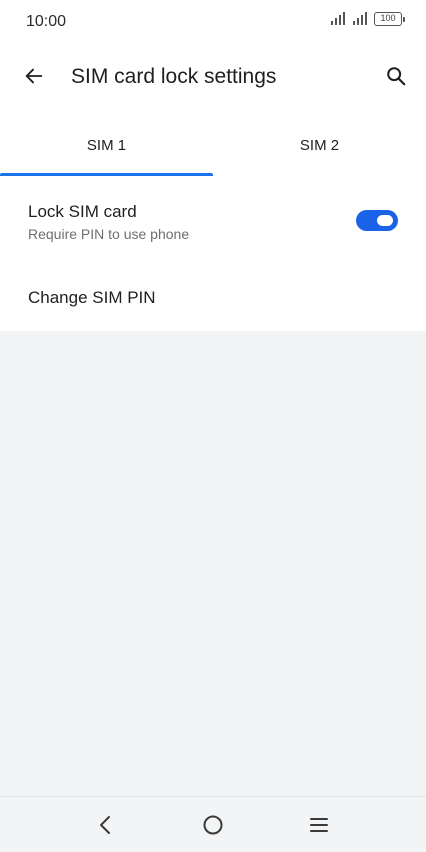  What do you see at coordinates (367, 19) in the screenshot?
I see `status-icons: 100` at bounding box center [367, 19].